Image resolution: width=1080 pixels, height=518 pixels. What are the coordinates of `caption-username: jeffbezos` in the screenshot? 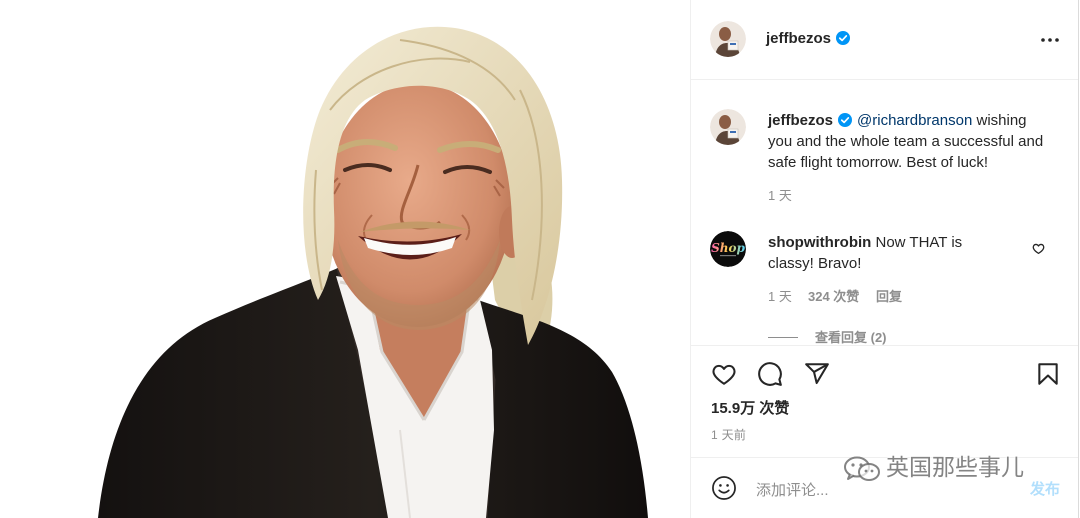 It's located at (800, 120).